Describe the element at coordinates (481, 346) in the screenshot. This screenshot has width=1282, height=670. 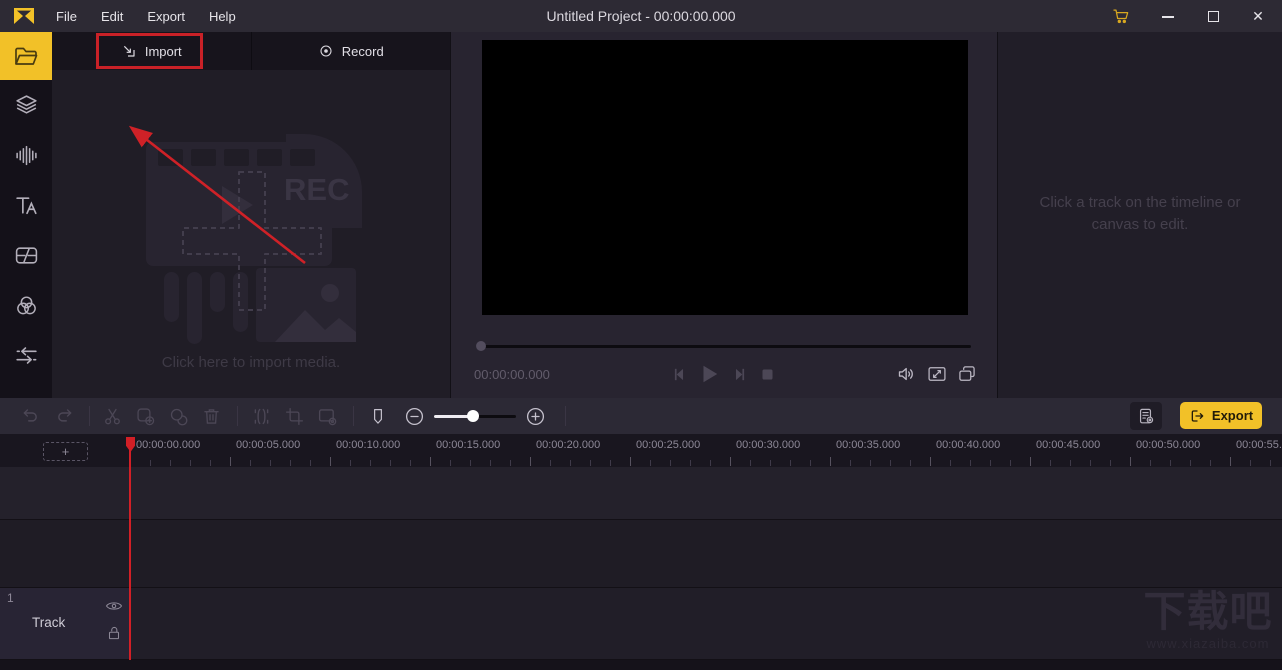
I see `seekbar-handle` at that location.